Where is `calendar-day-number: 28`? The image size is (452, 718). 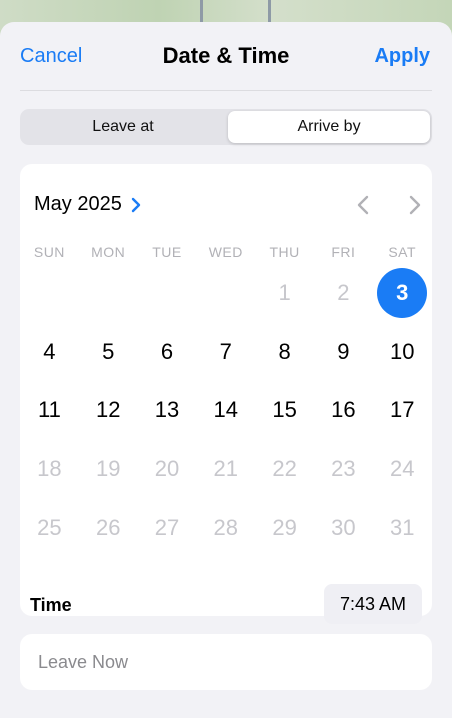 calendar-day-number: 28 is located at coordinates (226, 527).